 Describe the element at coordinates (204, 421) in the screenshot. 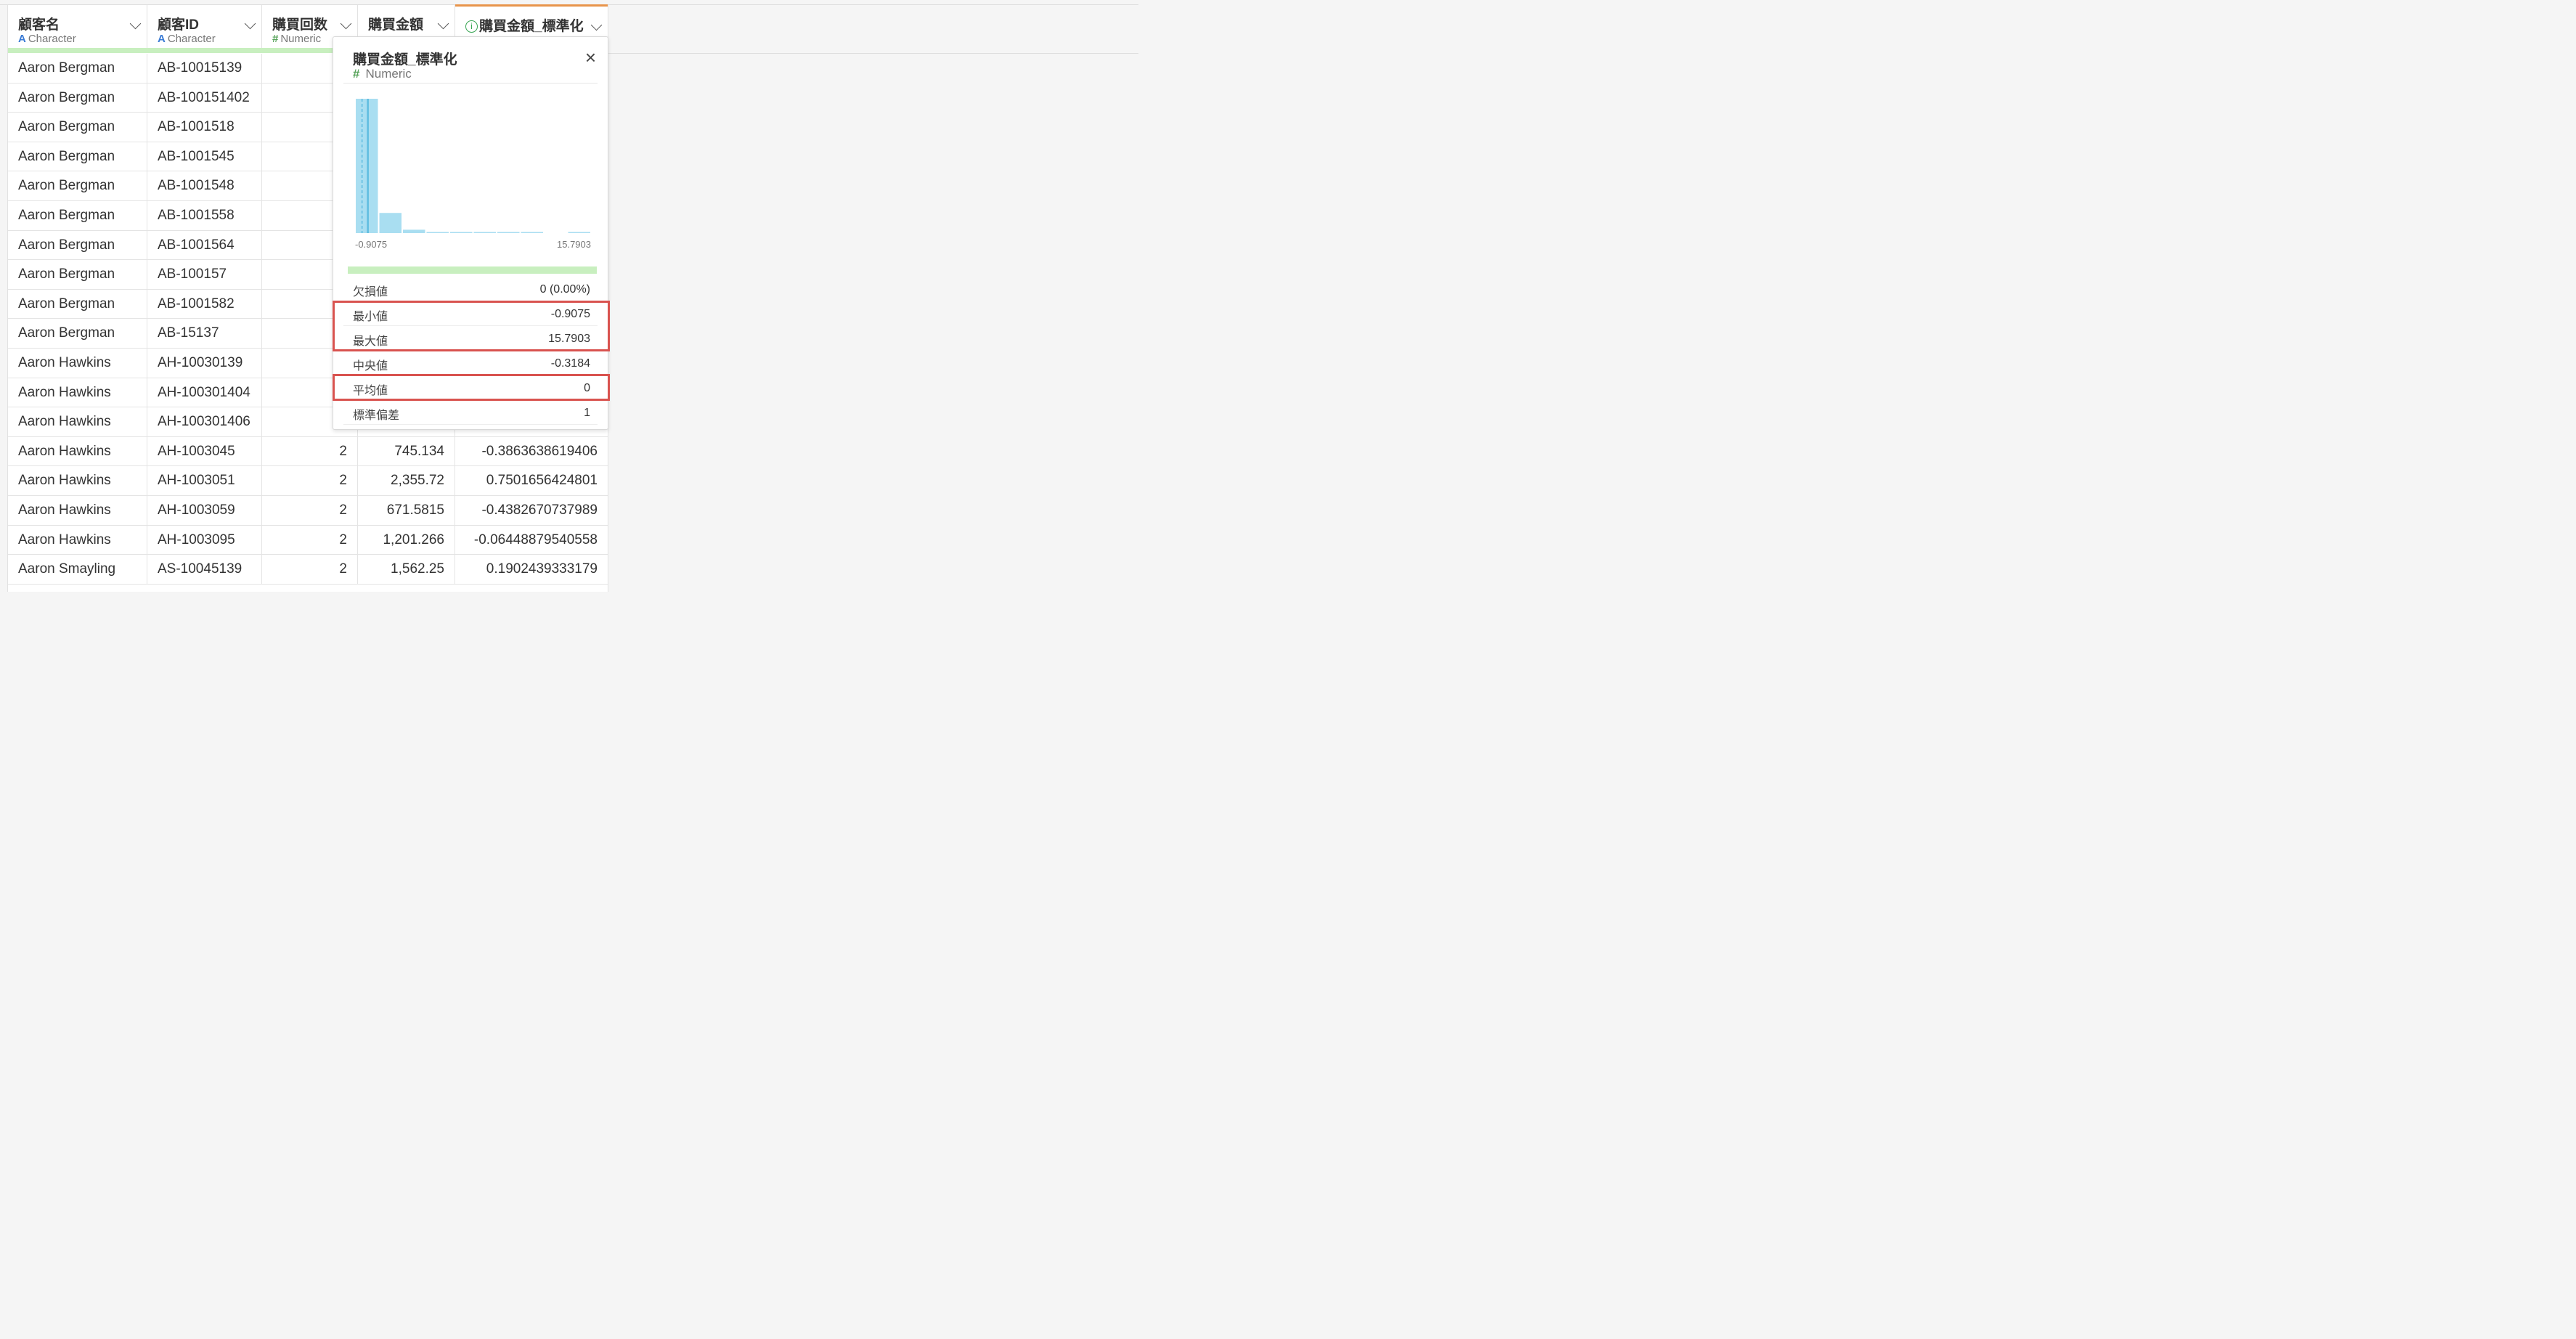

I see `cell-customer-id: AH-100301406` at that location.